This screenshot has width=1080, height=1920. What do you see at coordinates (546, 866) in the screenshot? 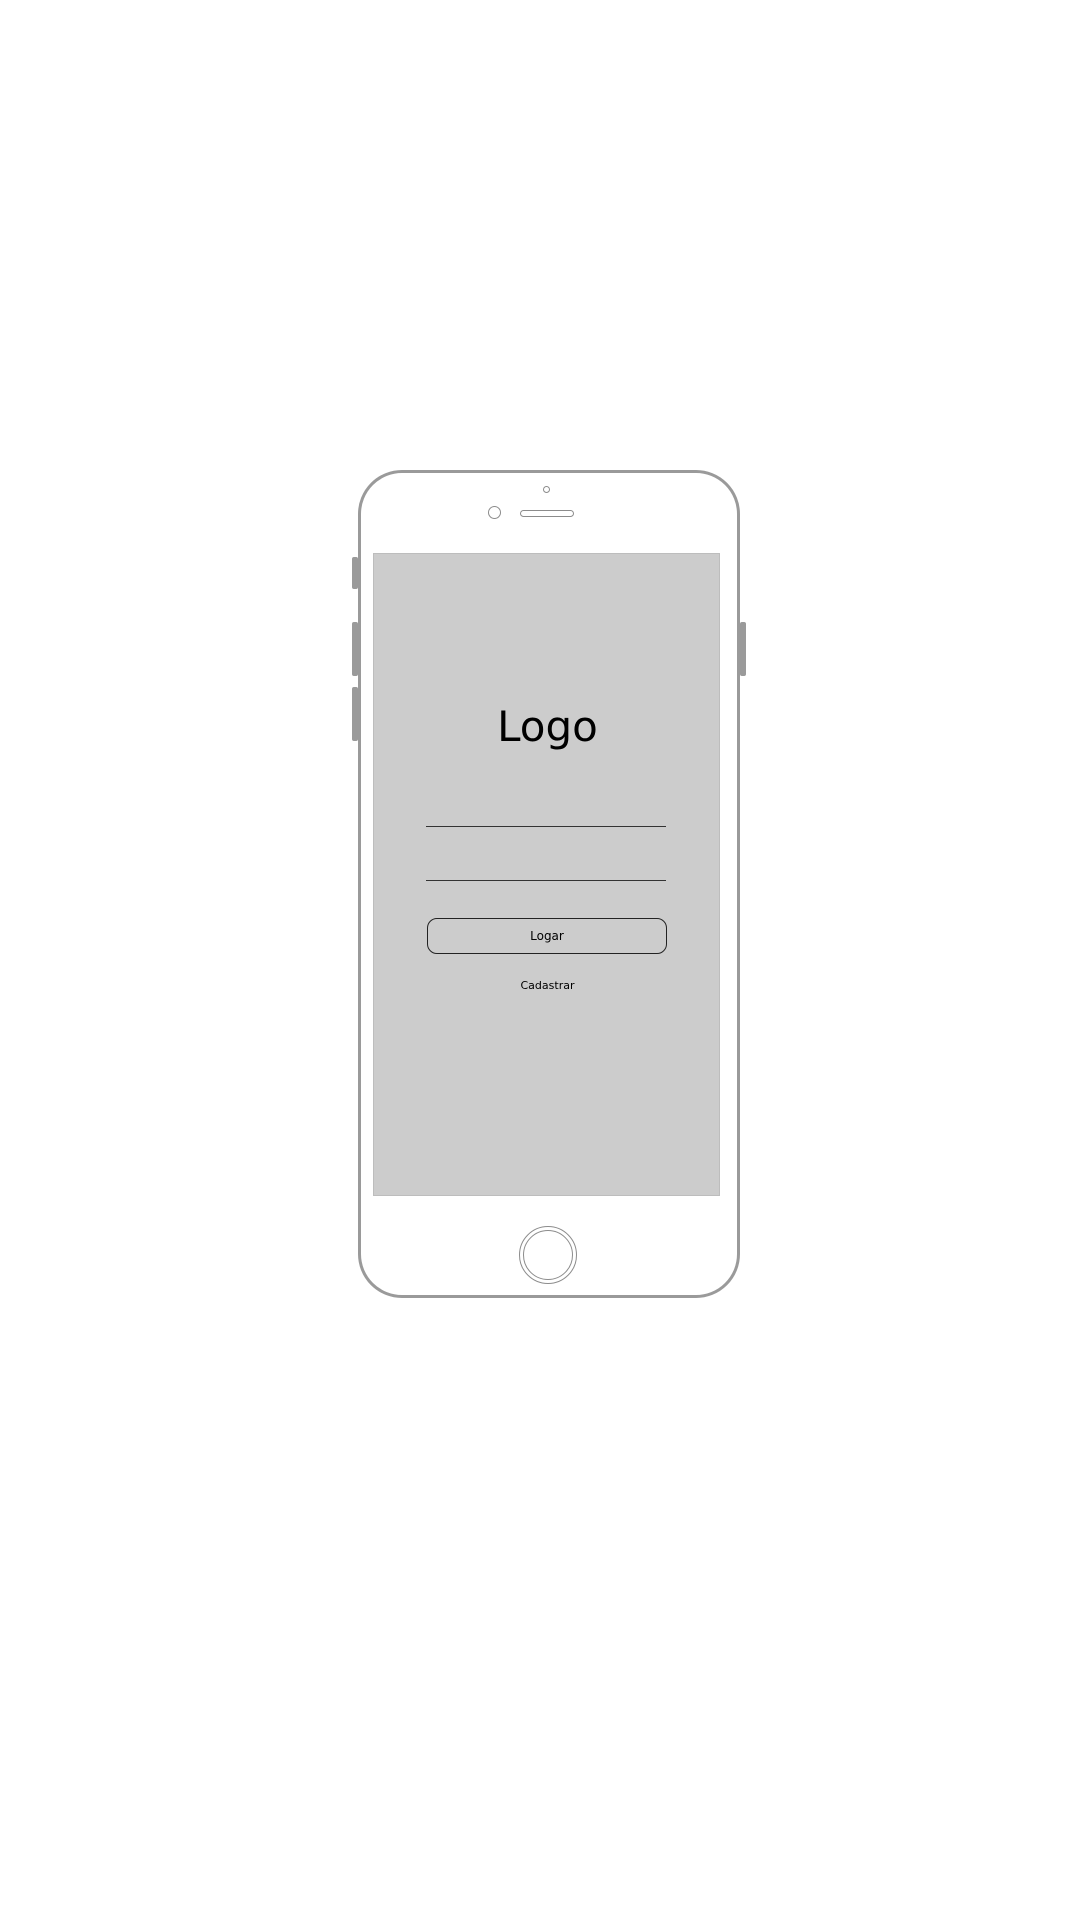
I see `password-input` at bounding box center [546, 866].